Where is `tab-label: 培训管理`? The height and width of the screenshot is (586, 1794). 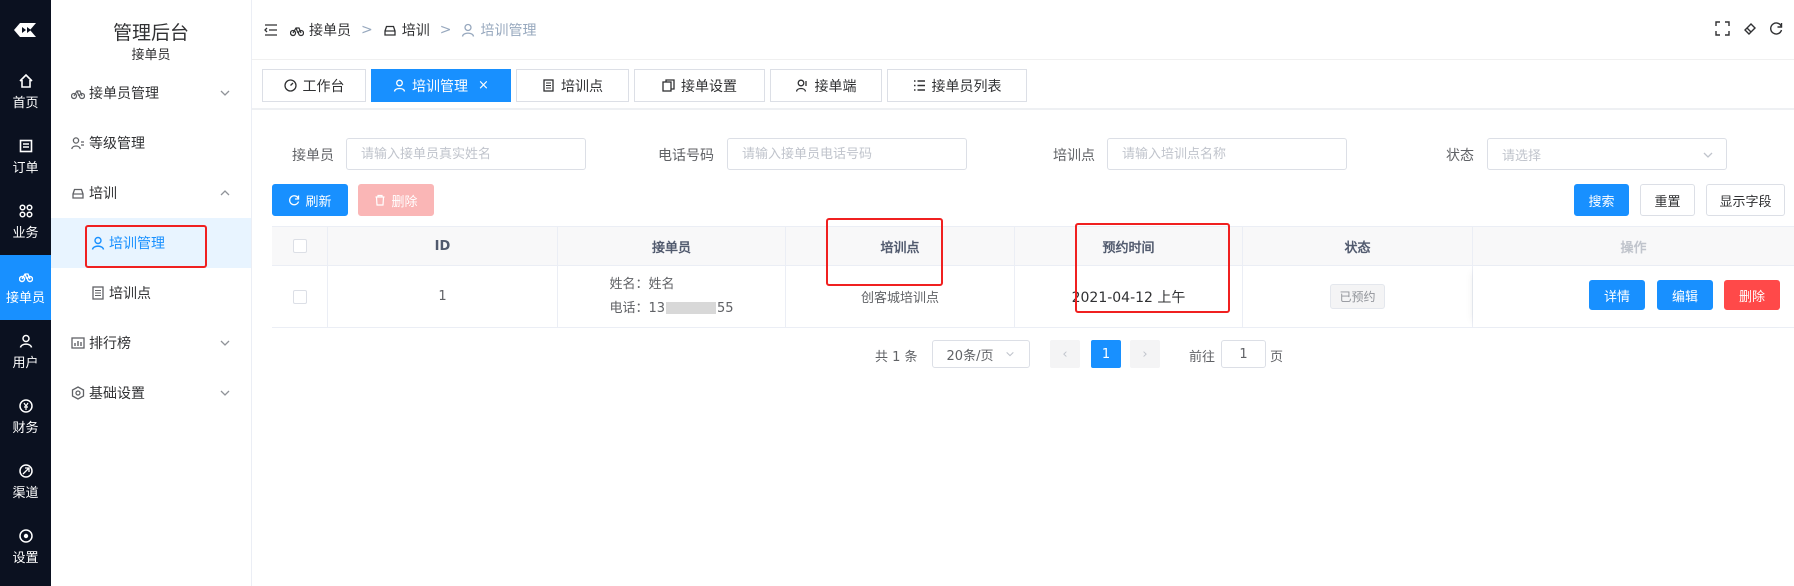
tab-label: 培训管理 is located at coordinates (440, 86).